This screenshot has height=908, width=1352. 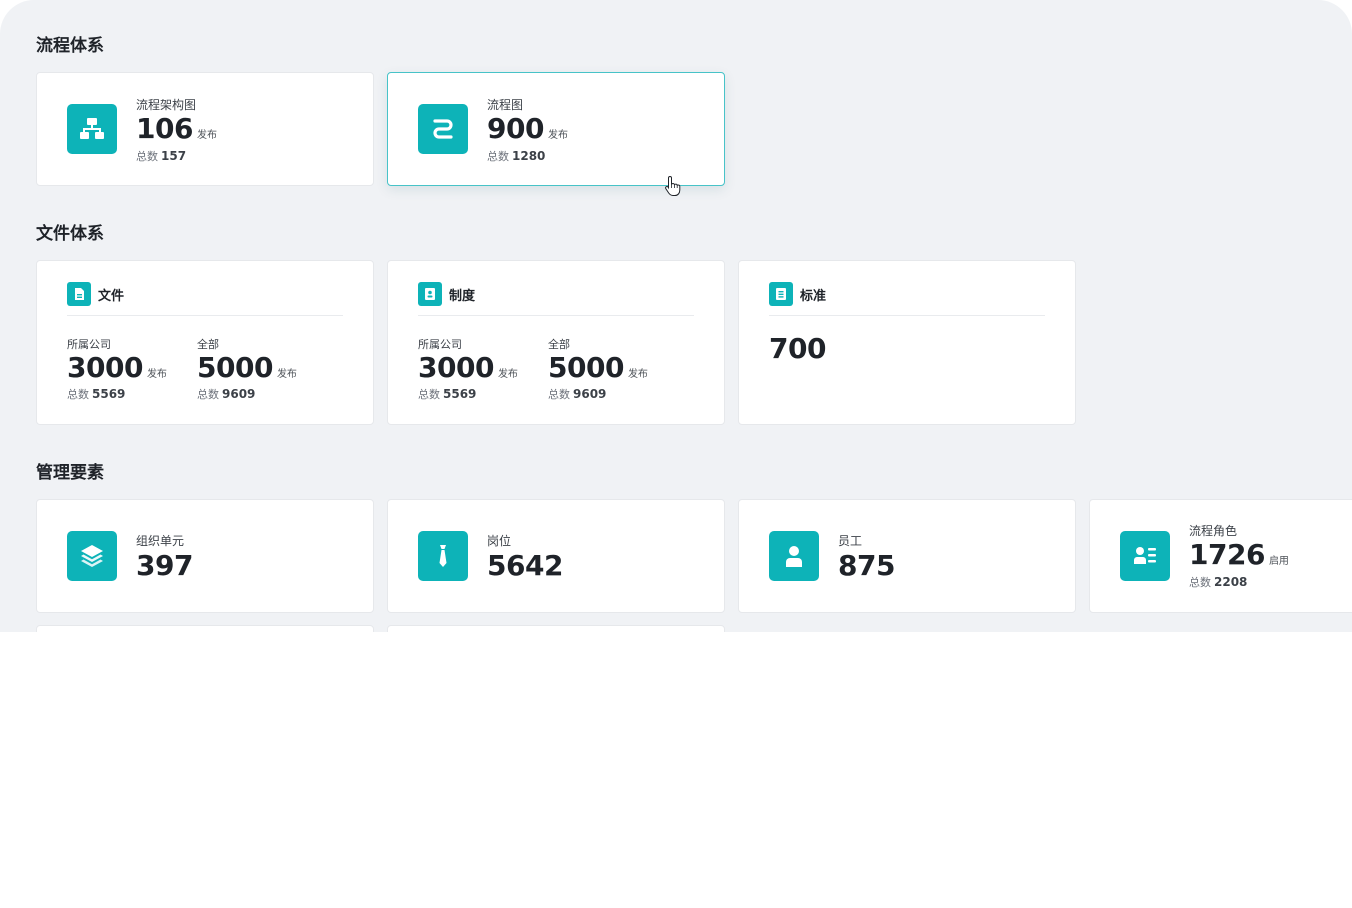 What do you see at coordinates (160, 541) in the screenshot?
I see `card-label: 组织单元` at bounding box center [160, 541].